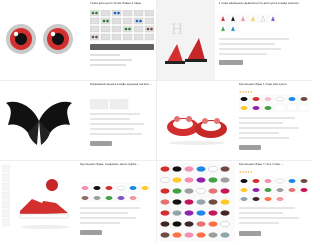  What do you see at coordinates (197, 202) in the screenshot?
I see `product-image-shoe-collection` at bounding box center [197, 202].